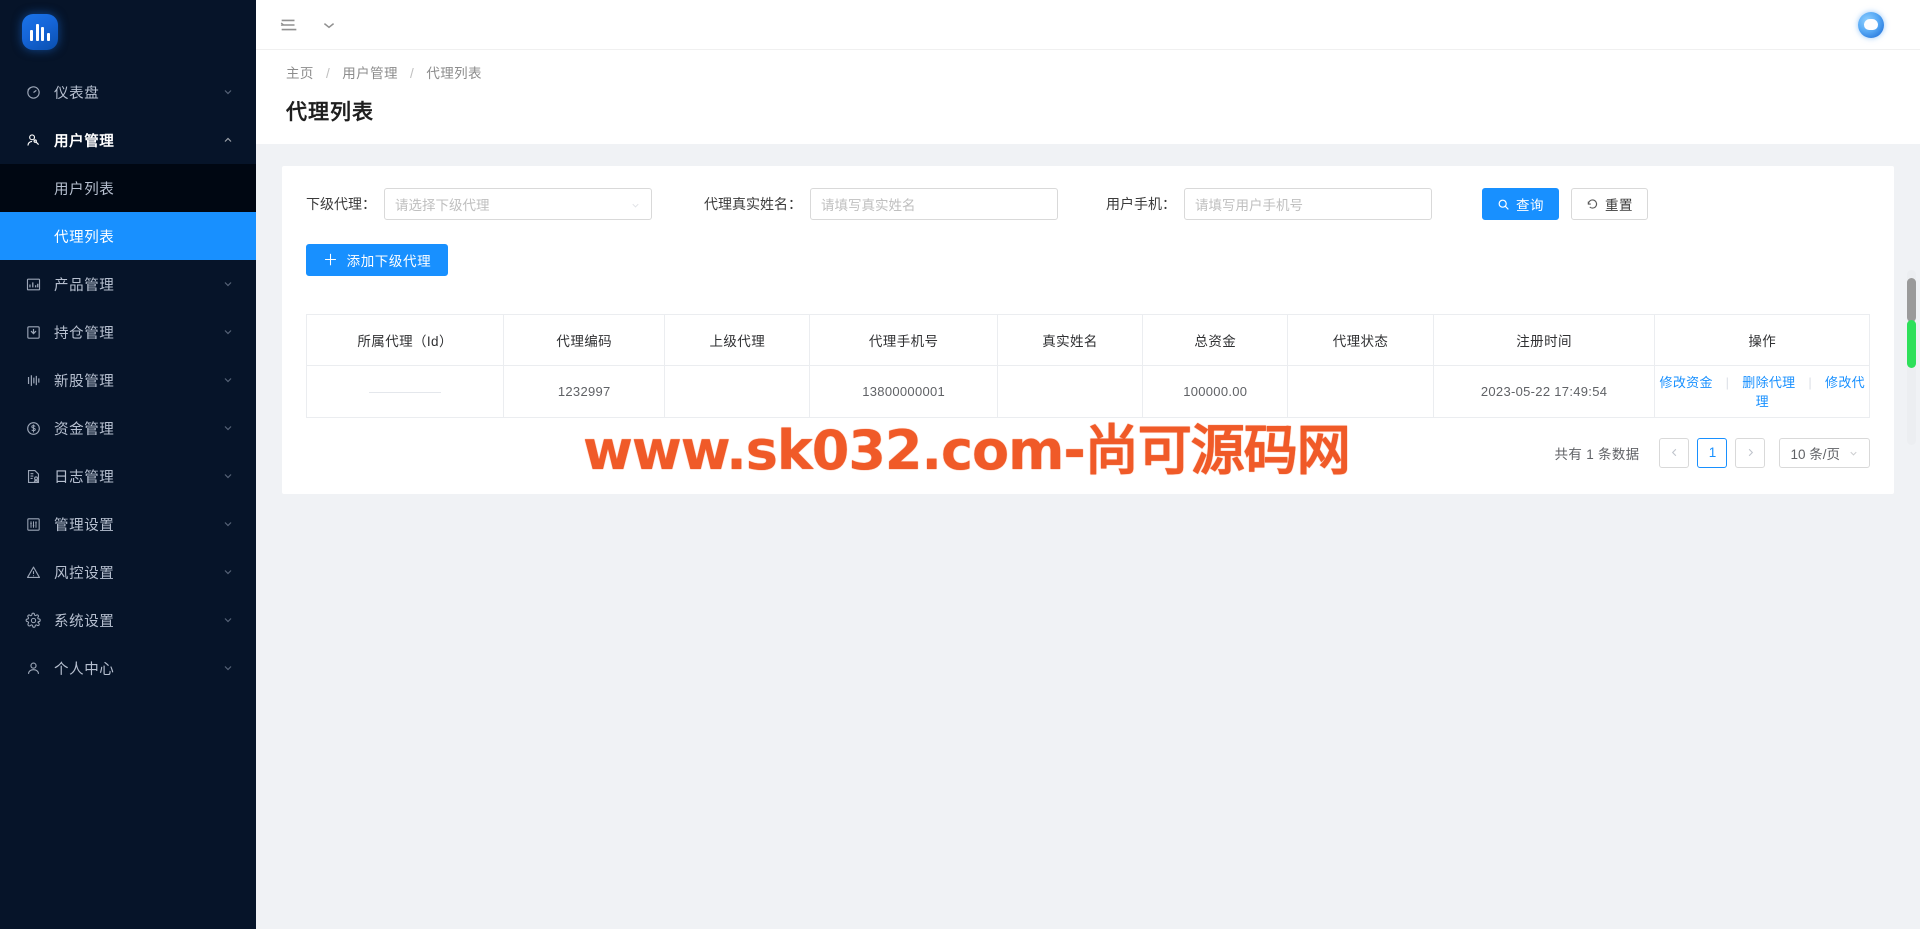 The height and width of the screenshot is (929, 1920). I want to click on money-circle-icon, so click(33, 428).